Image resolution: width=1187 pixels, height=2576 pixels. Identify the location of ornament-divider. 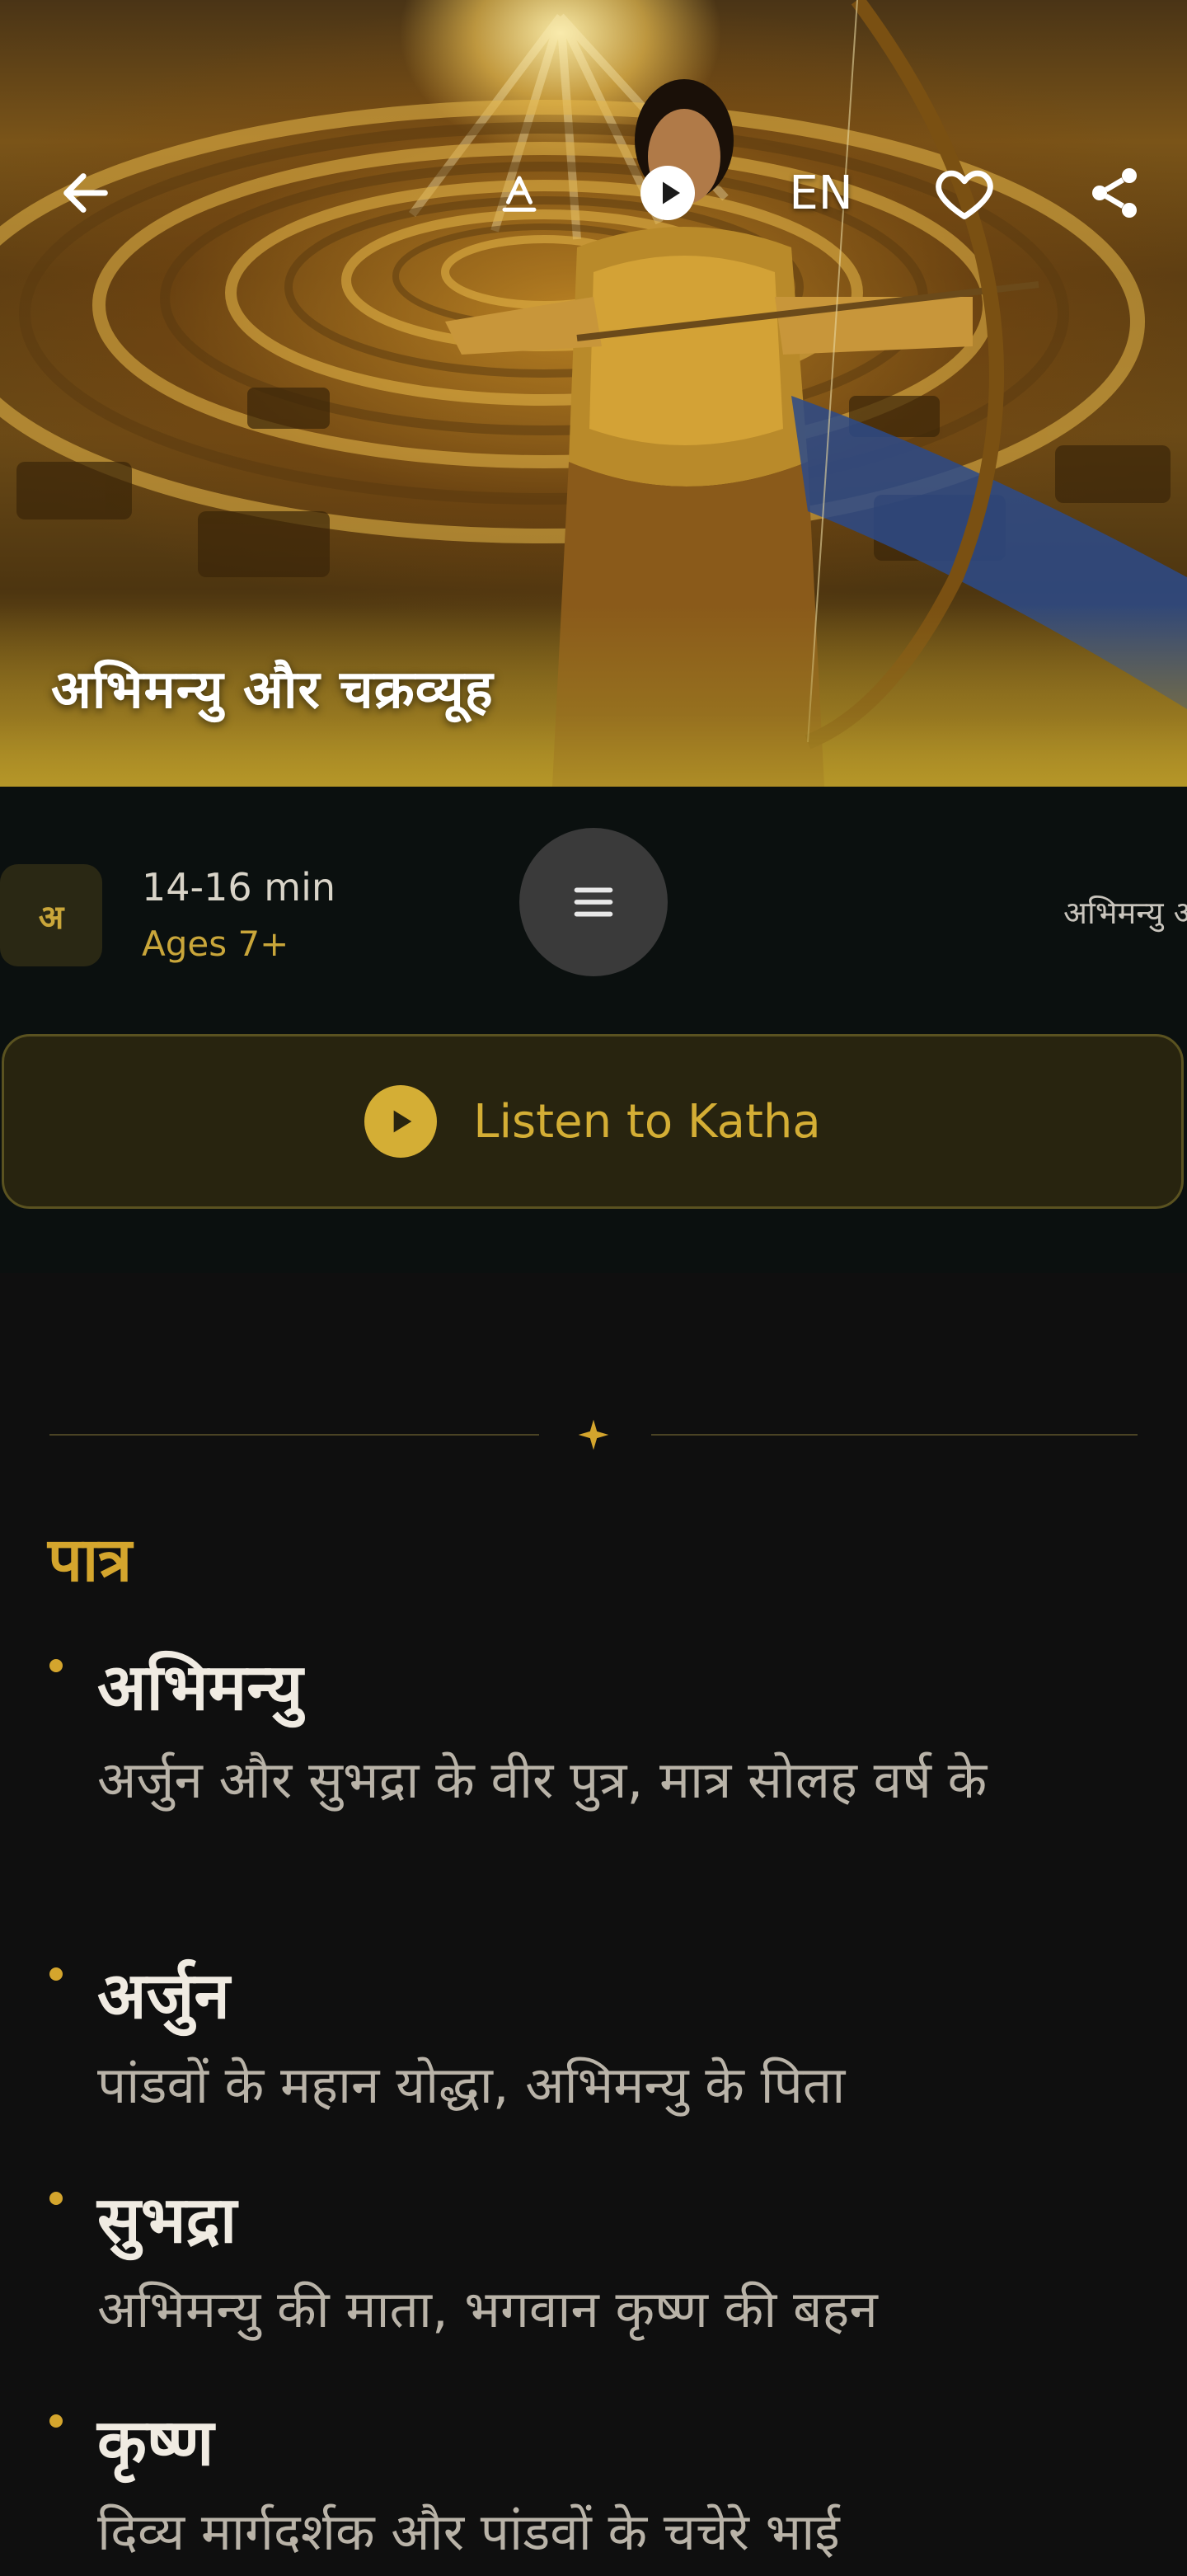
(593, 1434).